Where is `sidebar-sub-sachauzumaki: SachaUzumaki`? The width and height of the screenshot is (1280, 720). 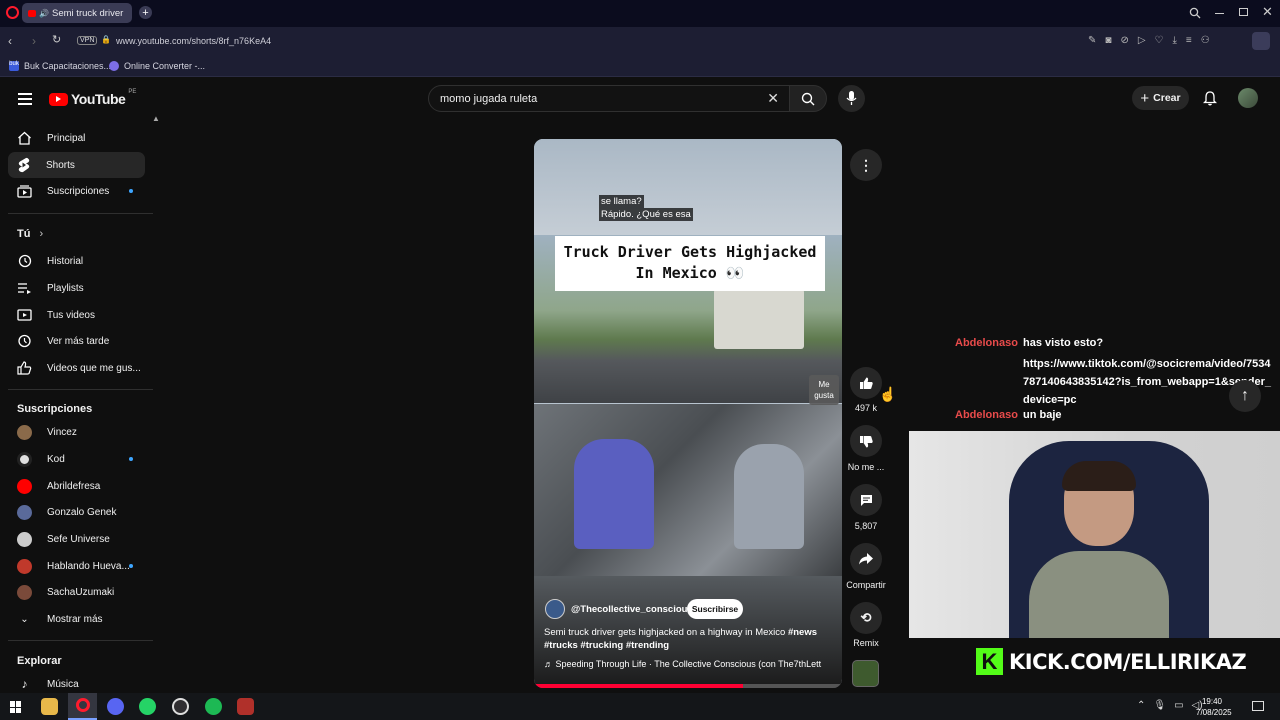 sidebar-sub-sachauzumaki: SachaUzumaki is located at coordinates (76, 592).